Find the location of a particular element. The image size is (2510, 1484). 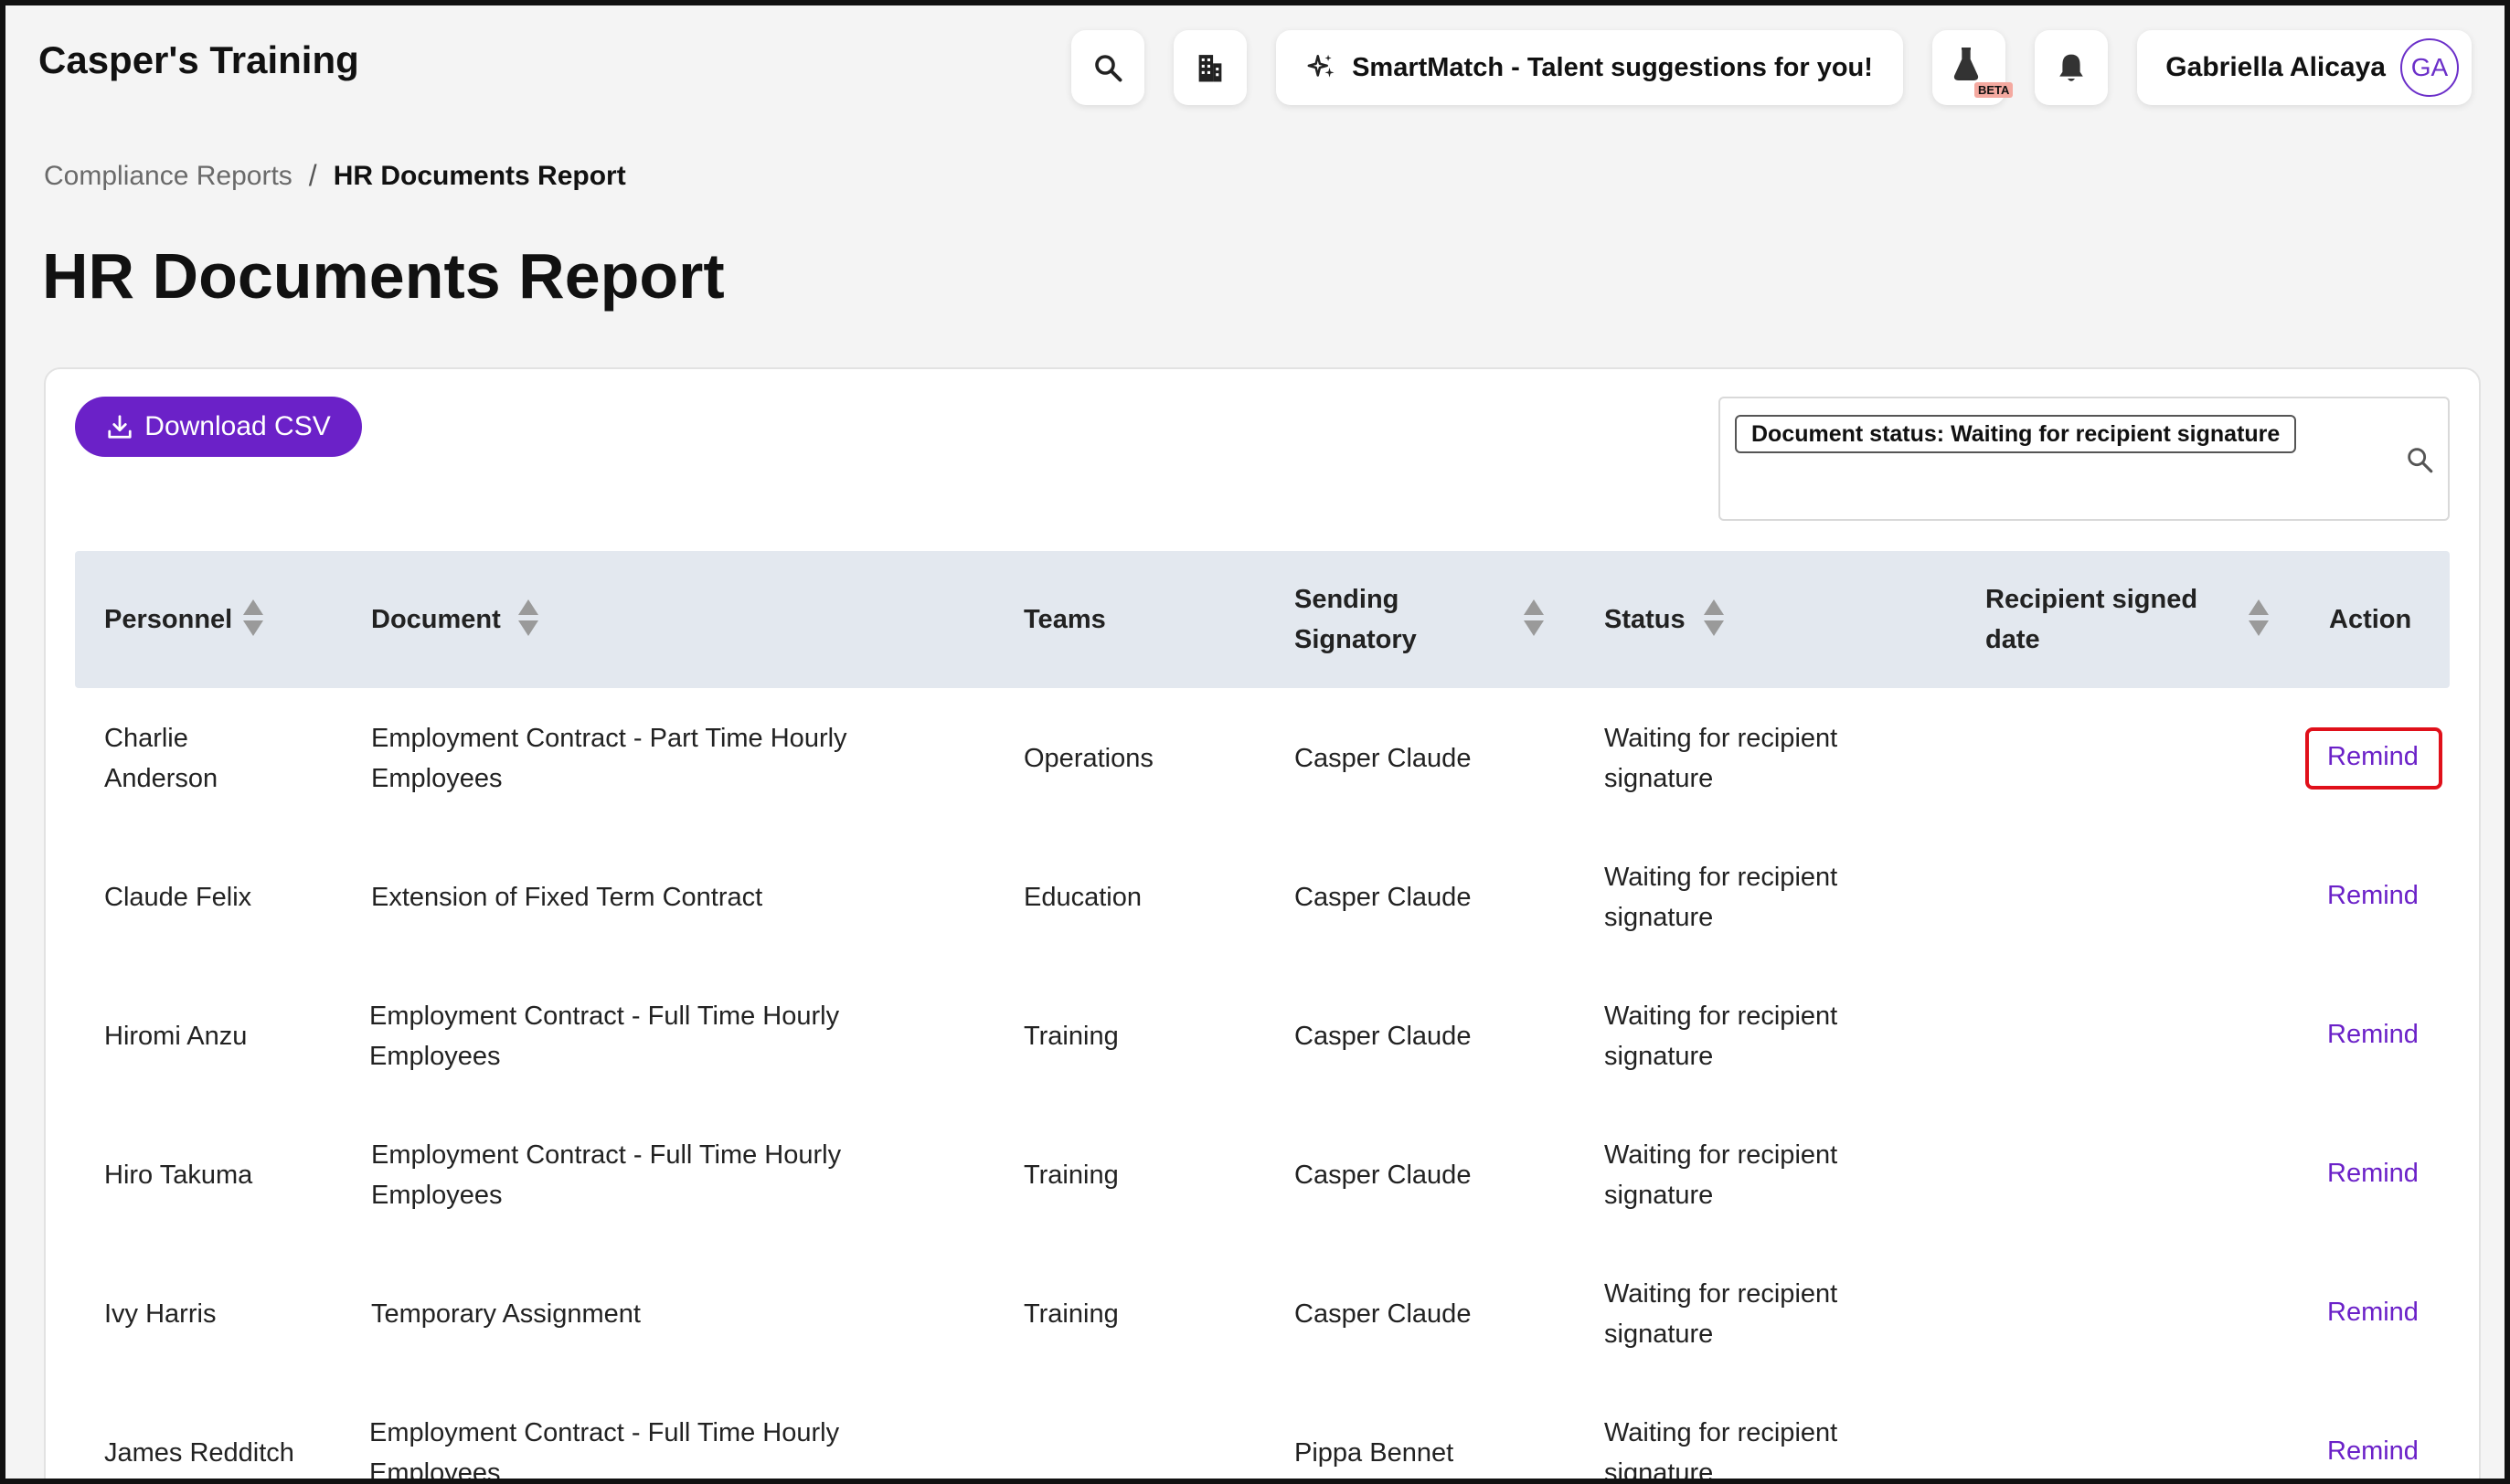

cell-personnel: James Redditch is located at coordinates (199, 1453).